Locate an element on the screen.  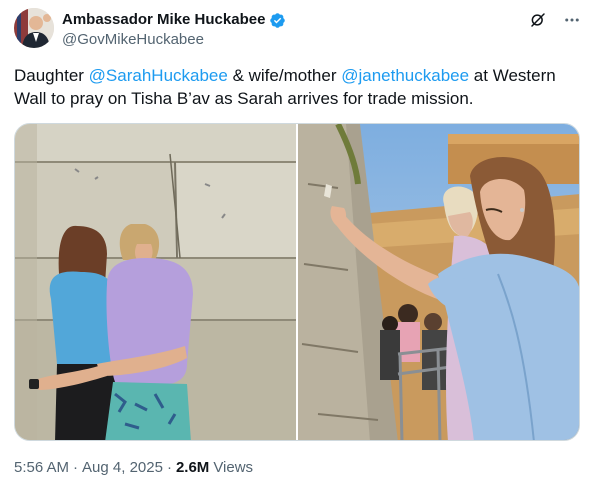
tweet-text-part: & wife/mother is located at coordinates (284, 75).